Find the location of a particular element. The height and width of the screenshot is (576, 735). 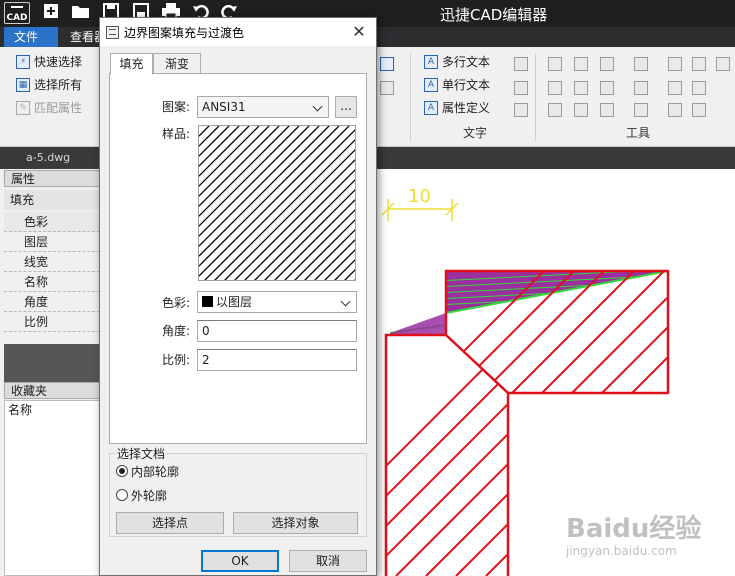

select-all-icon: ▦ is located at coordinates (23, 85).